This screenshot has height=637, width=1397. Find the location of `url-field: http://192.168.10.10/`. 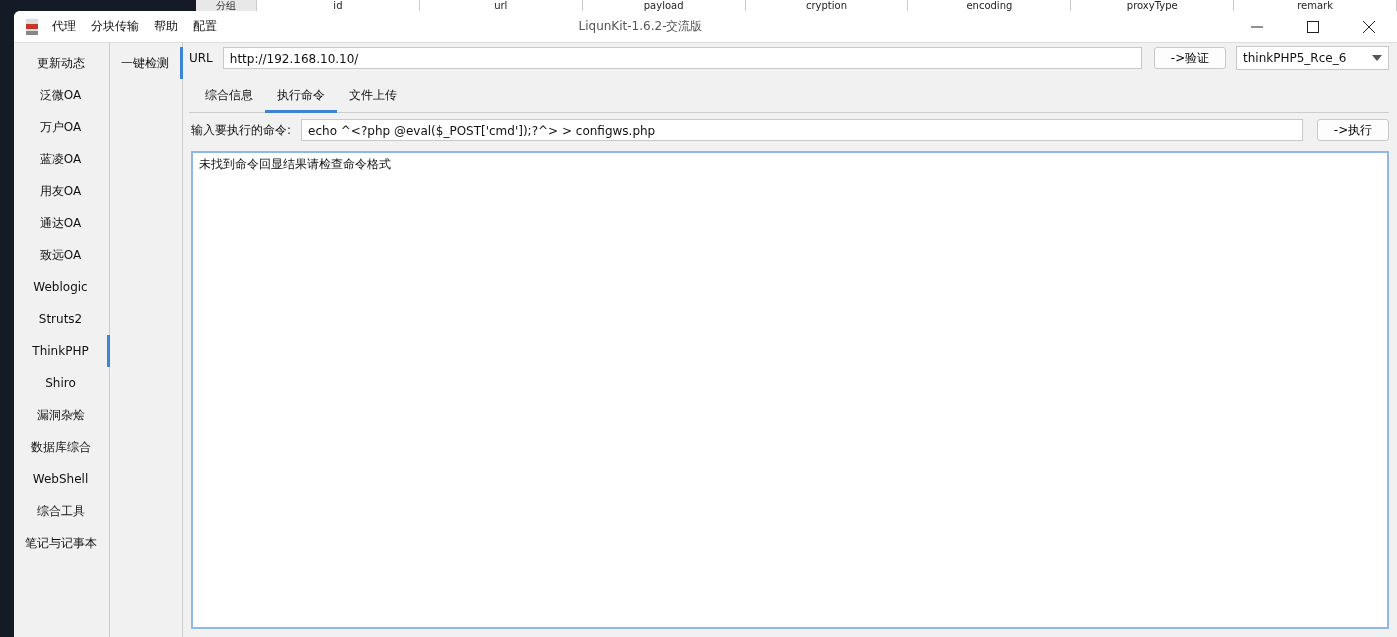

url-field: http://192.168.10.10/ is located at coordinates (682, 58).